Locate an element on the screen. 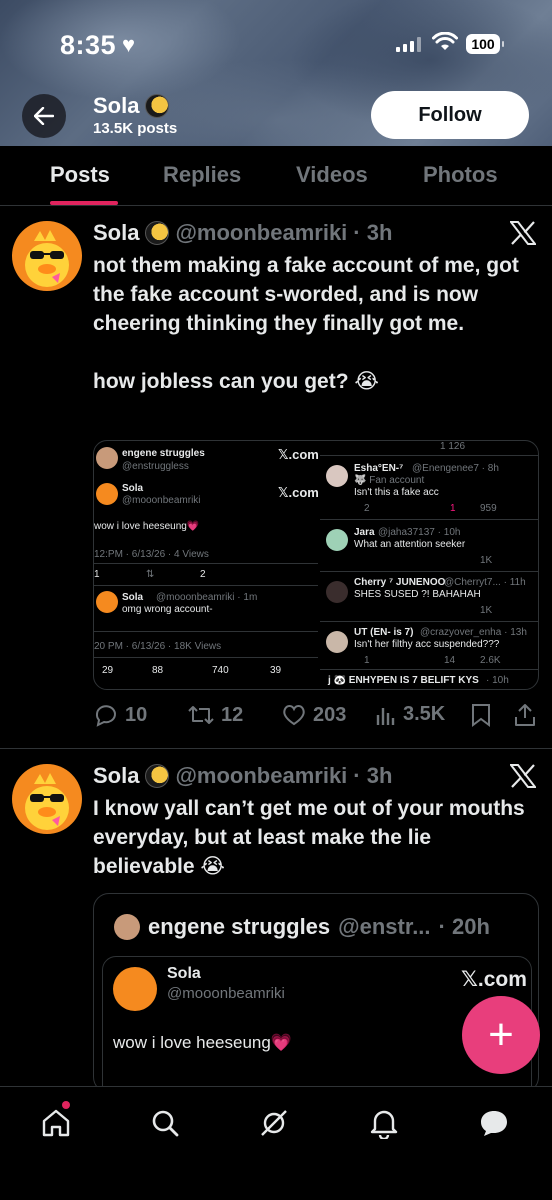 This screenshot has height=1200, width=552. media-text: What an attention seeker is located at coordinates (410, 544).